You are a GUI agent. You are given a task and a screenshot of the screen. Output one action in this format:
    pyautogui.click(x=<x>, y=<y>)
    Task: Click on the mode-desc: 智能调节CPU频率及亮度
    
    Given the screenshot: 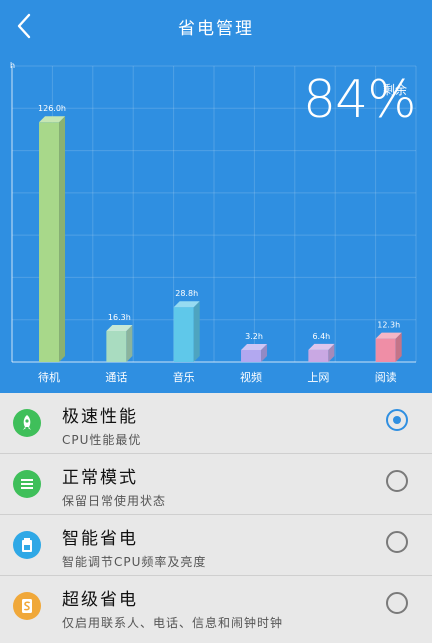 What is the action you would take?
    pyautogui.click(x=134, y=562)
    